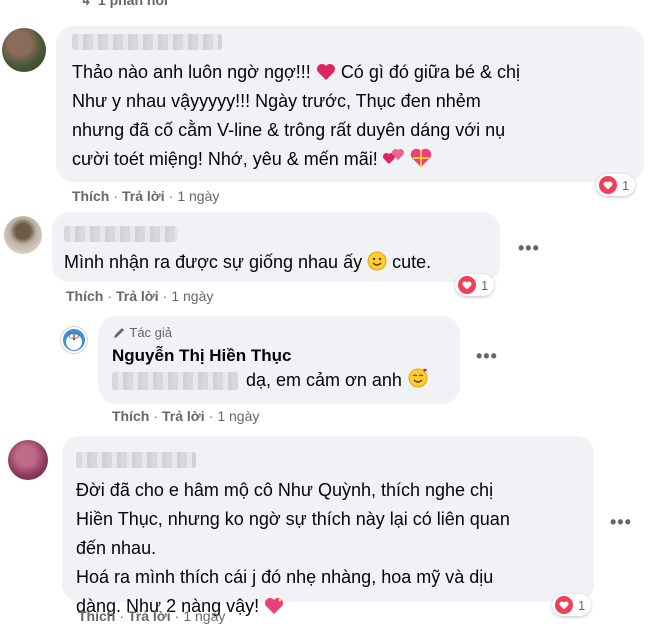 The width and height of the screenshot is (660, 628). What do you see at coordinates (201, 356) in the screenshot?
I see `author-name: Nguyễn Thị Hiền Thục` at bounding box center [201, 356].